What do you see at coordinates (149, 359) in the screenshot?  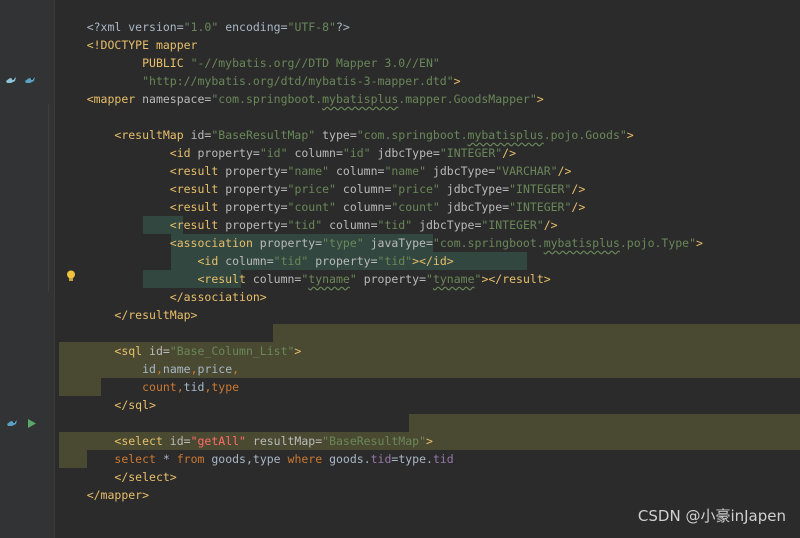 I see `code-line-20: id,name,price,` at bounding box center [149, 359].